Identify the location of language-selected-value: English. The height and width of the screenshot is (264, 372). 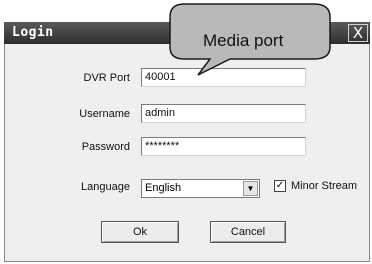
(163, 188).